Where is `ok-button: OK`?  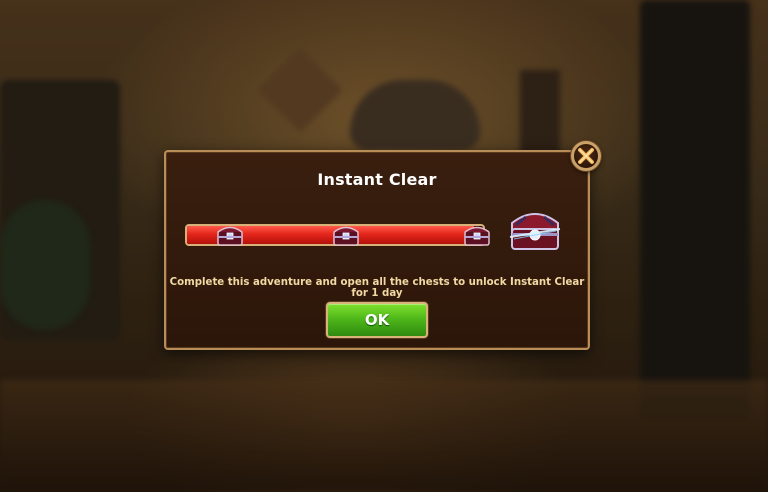 ok-button: OK is located at coordinates (377, 320).